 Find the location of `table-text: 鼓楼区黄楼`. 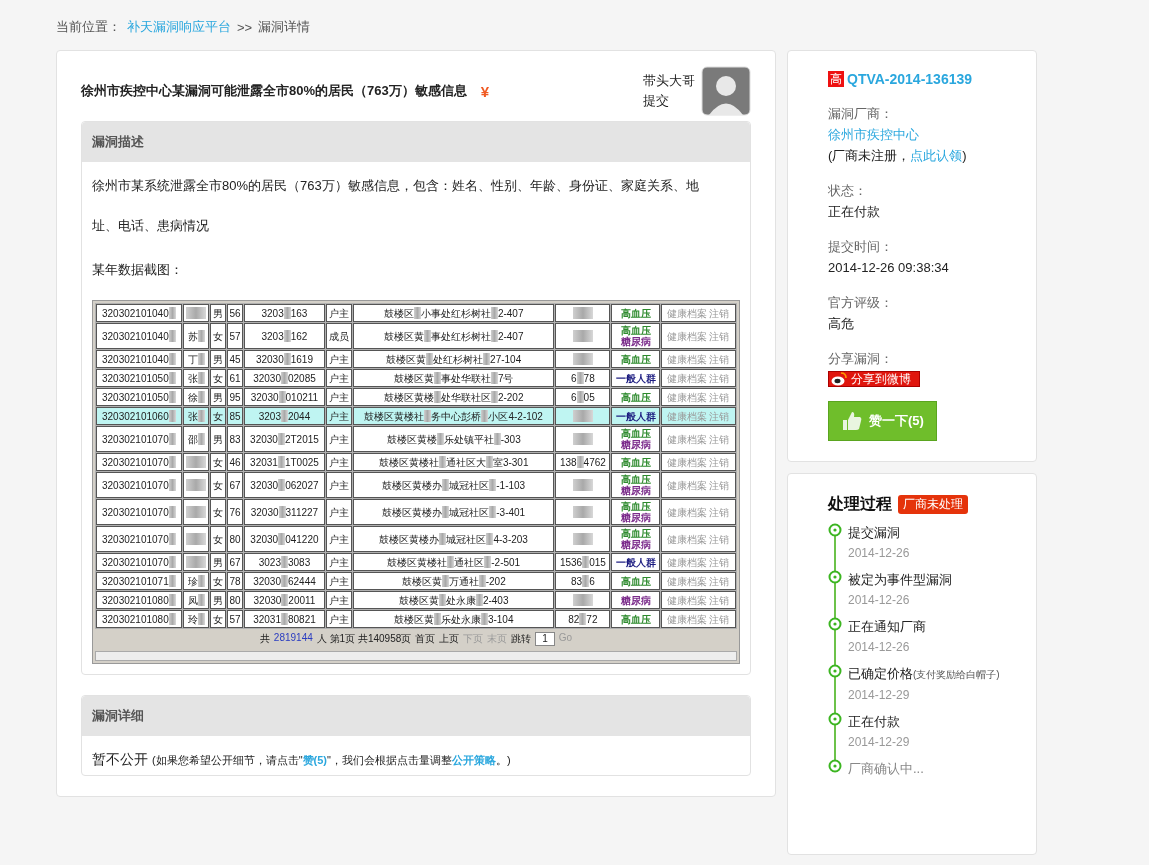

table-text: 鼓楼区黄楼 is located at coordinates (411, 439).